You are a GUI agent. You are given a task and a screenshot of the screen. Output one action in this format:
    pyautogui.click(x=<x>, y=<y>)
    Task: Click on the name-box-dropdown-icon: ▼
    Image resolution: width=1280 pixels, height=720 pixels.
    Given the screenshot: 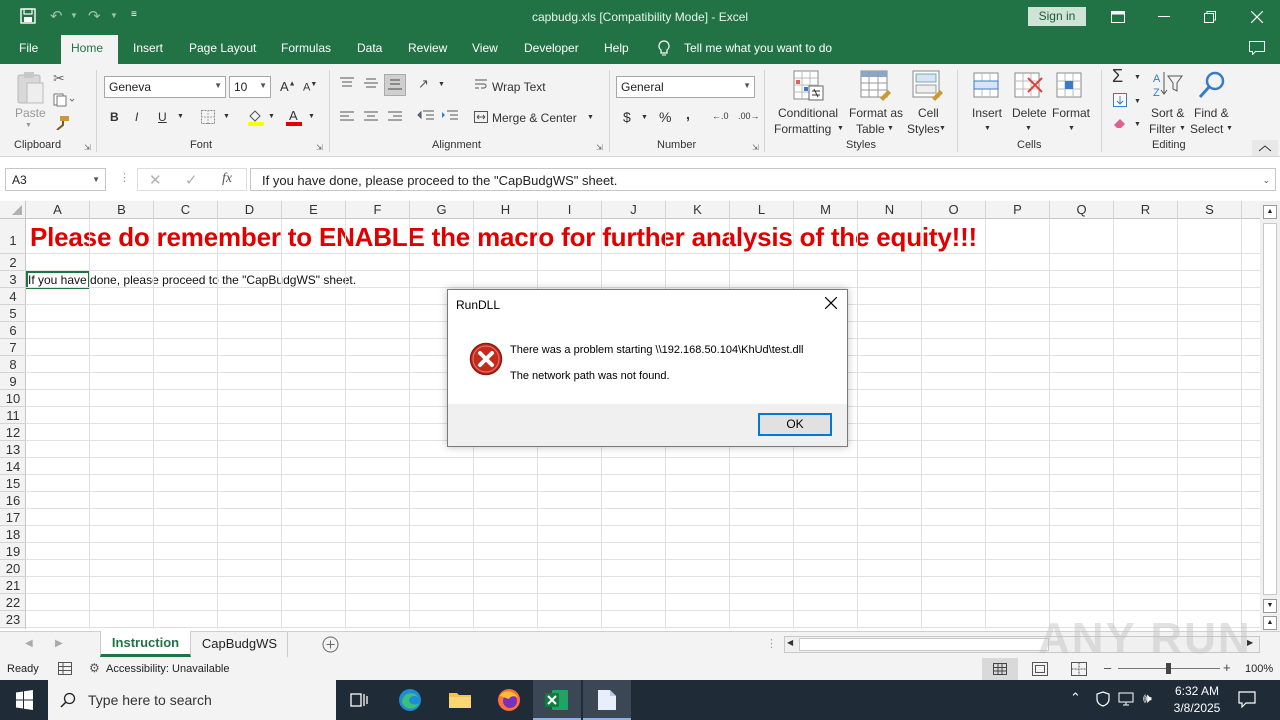 What is the action you would take?
    pyautogui.click(x=96, y=179)
    